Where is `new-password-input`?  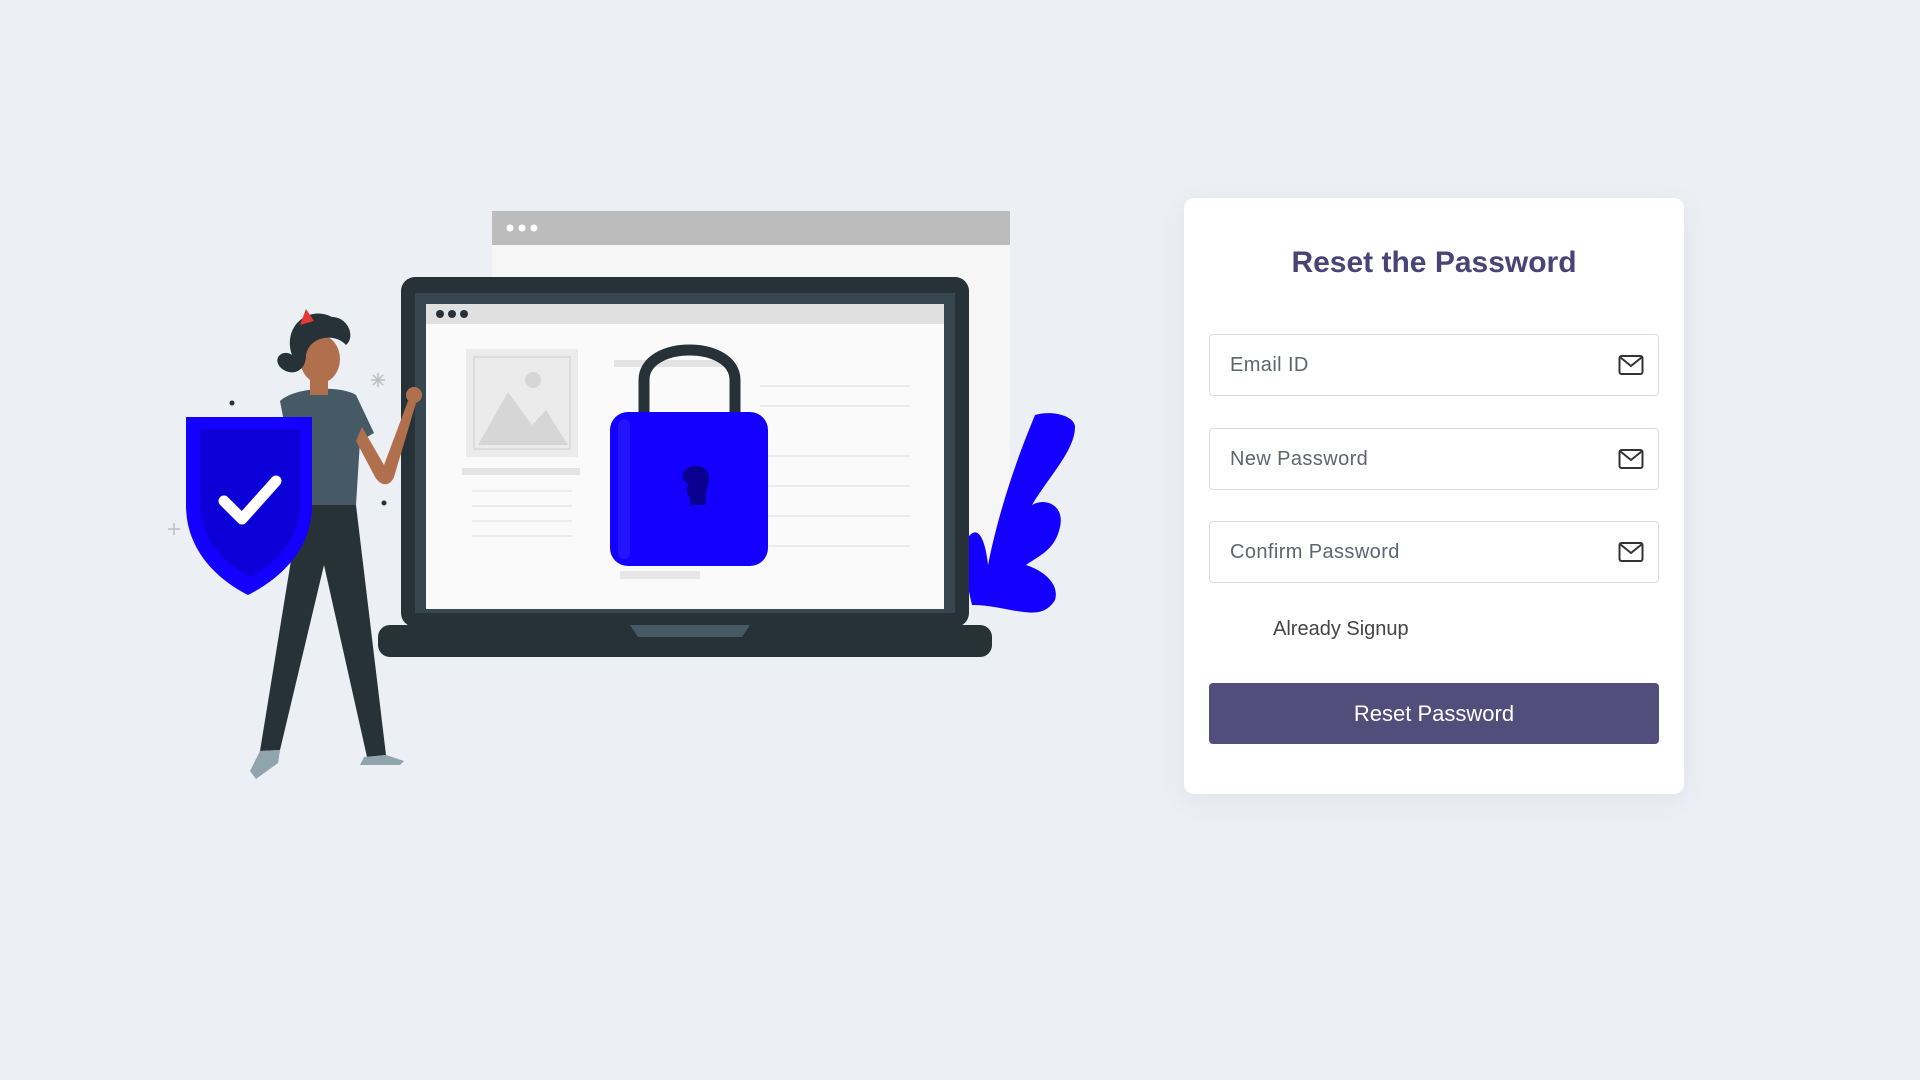
new-password-input is located at coordinates (1400, 459).